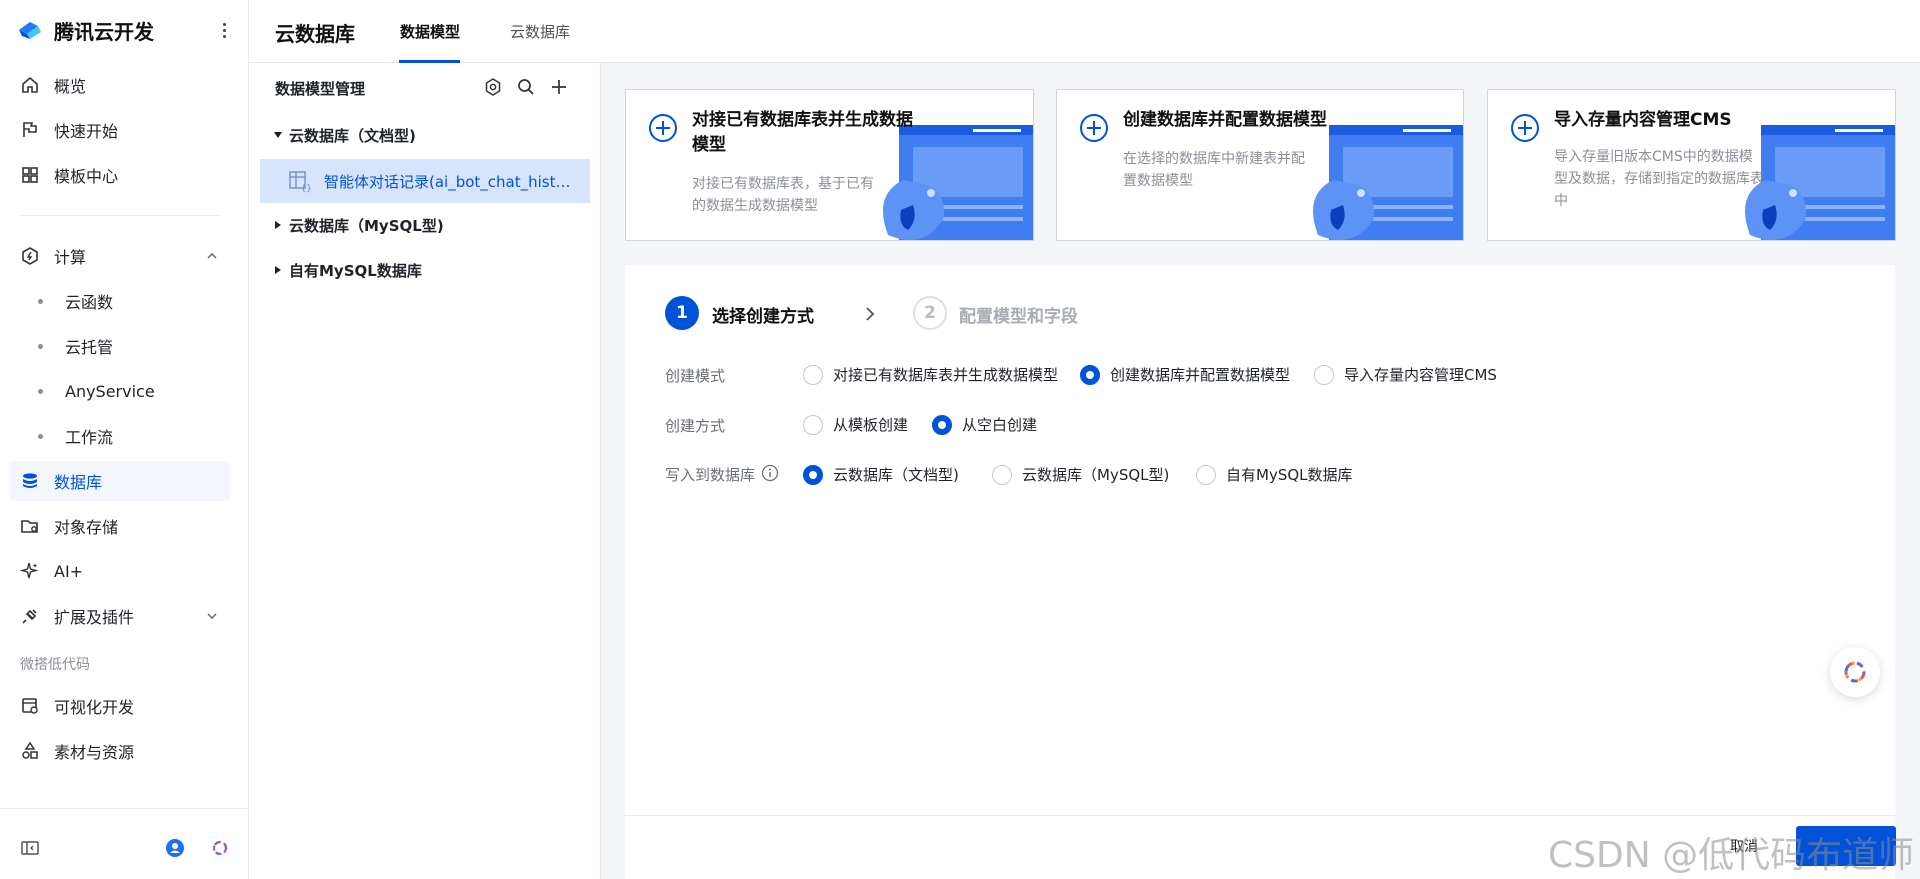 The height and width of the screenshot is (879, 1920). I want to click on tree-node-label: 云数据库（MySQL型), so click(366, 225).